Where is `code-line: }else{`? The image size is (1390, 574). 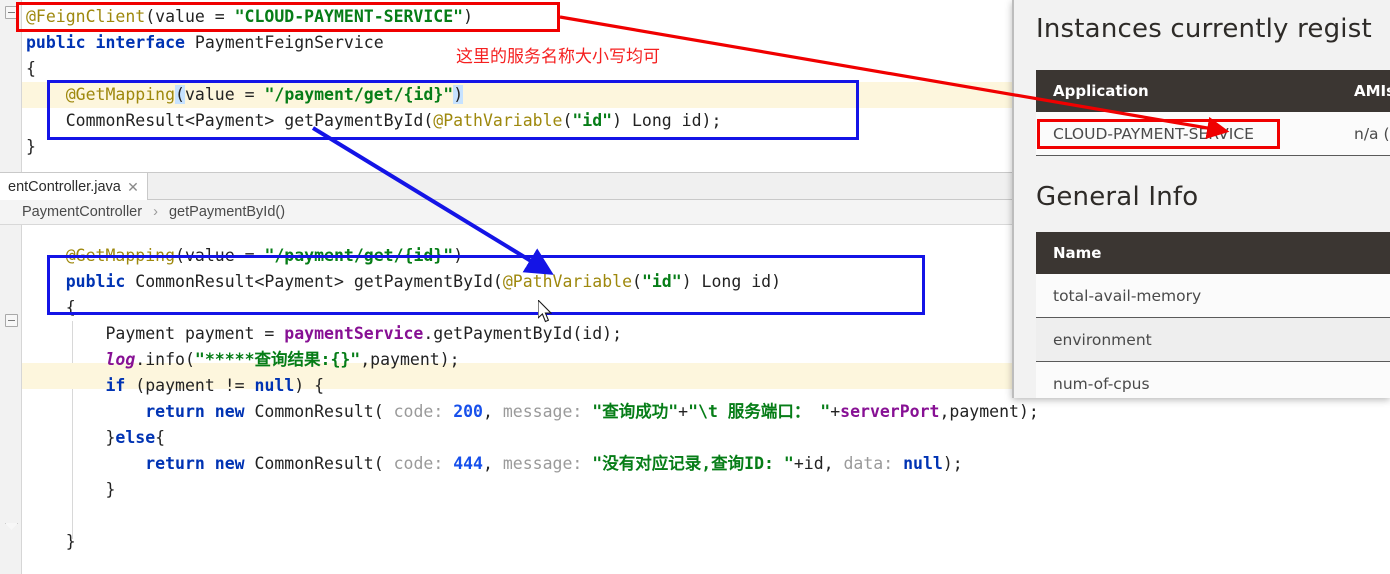
code-line: }else{ is located at coordinates (532, 438).